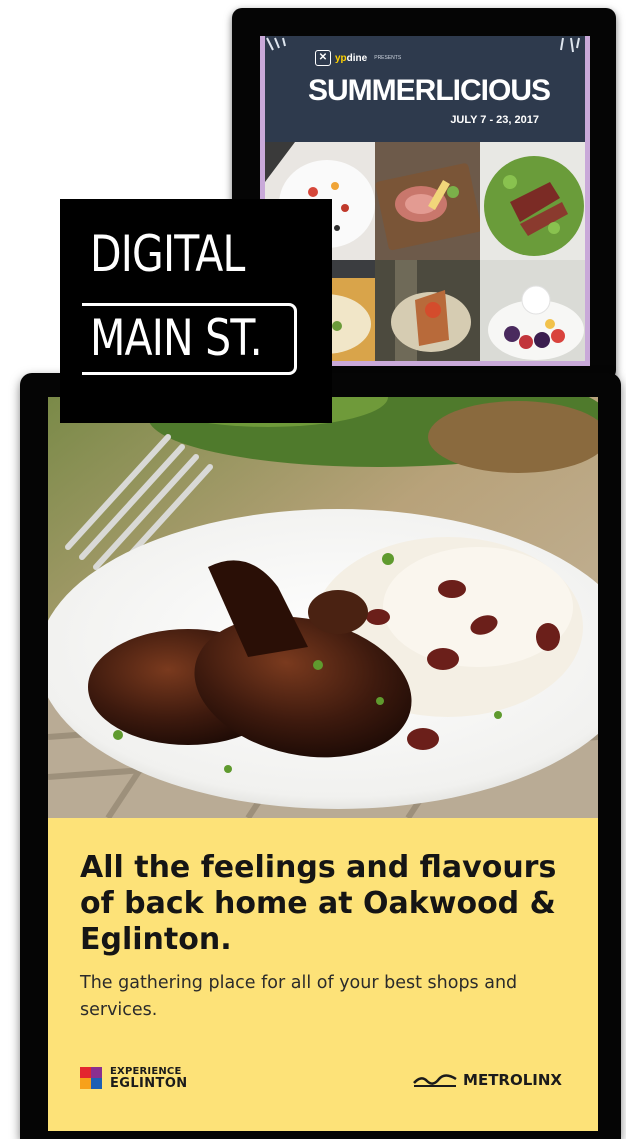 The image size is (626, 1139). What do you see at coordinates (167, 254) in the screenshot?
I see `logo-line-digital: DIGITAL` at bounding box center [167, 254].